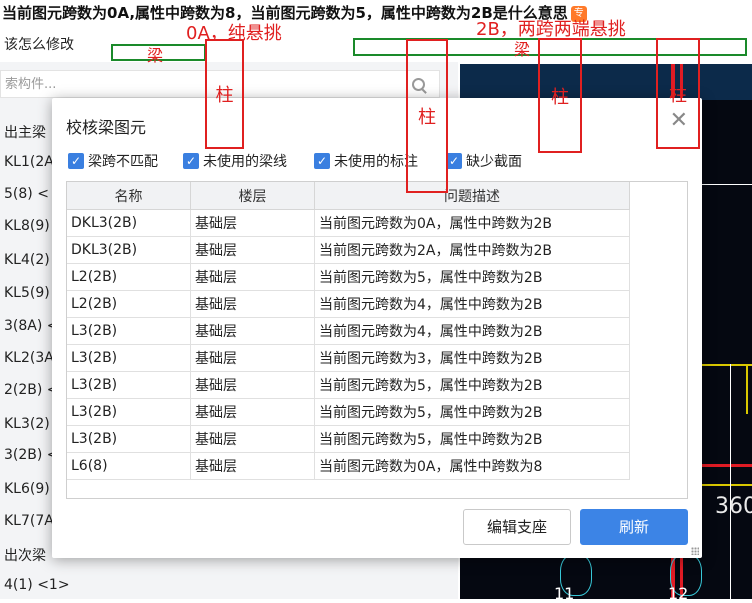 This screenshot has width=752, height=603. Describe the element at coordinates (678, 593) in the screenshot. I see `cad-axis-label: 12` at that location.